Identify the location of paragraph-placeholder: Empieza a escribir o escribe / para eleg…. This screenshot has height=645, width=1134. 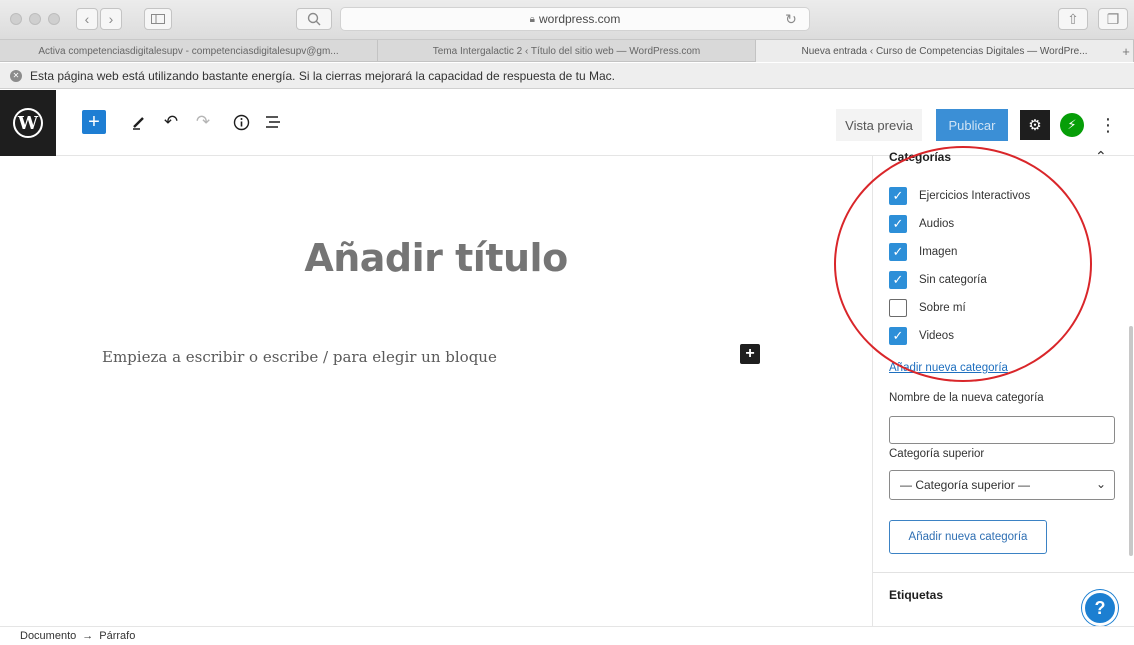
(299, 357).